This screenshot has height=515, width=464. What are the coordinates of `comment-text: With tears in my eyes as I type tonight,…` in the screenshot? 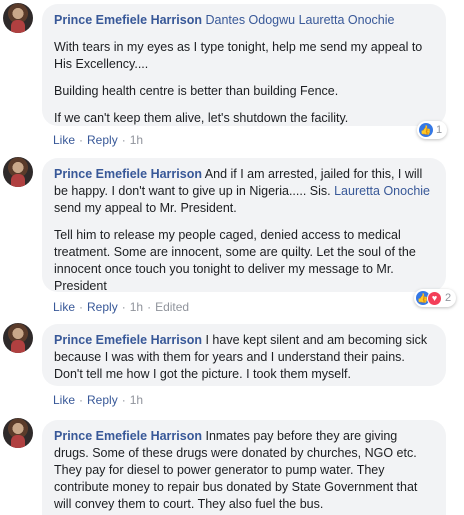 It's located at (238, 55).